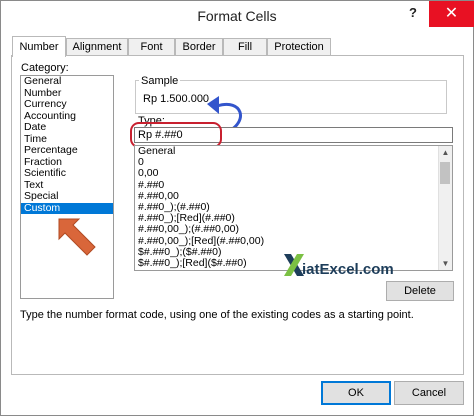 Image resolution: width=474 pixels, height=416 pixels. What do you see at coordinates (293, 162) in the screenshot?
I see `format-item: 0` at bounding box center [293, 162].